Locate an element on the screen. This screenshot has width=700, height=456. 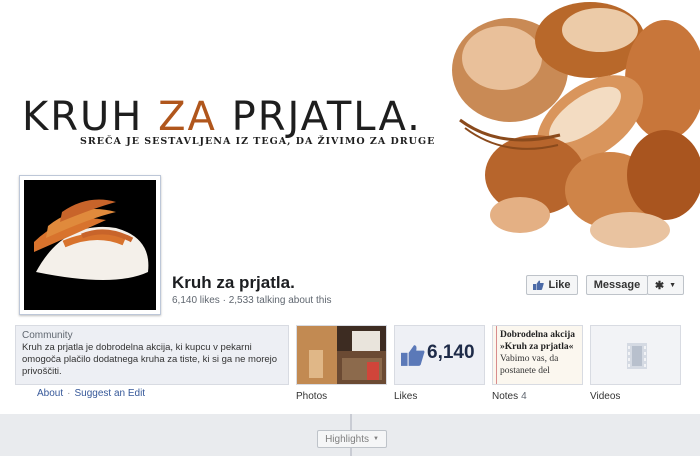
photos-label: Photos is located at coordinates (311, 396).